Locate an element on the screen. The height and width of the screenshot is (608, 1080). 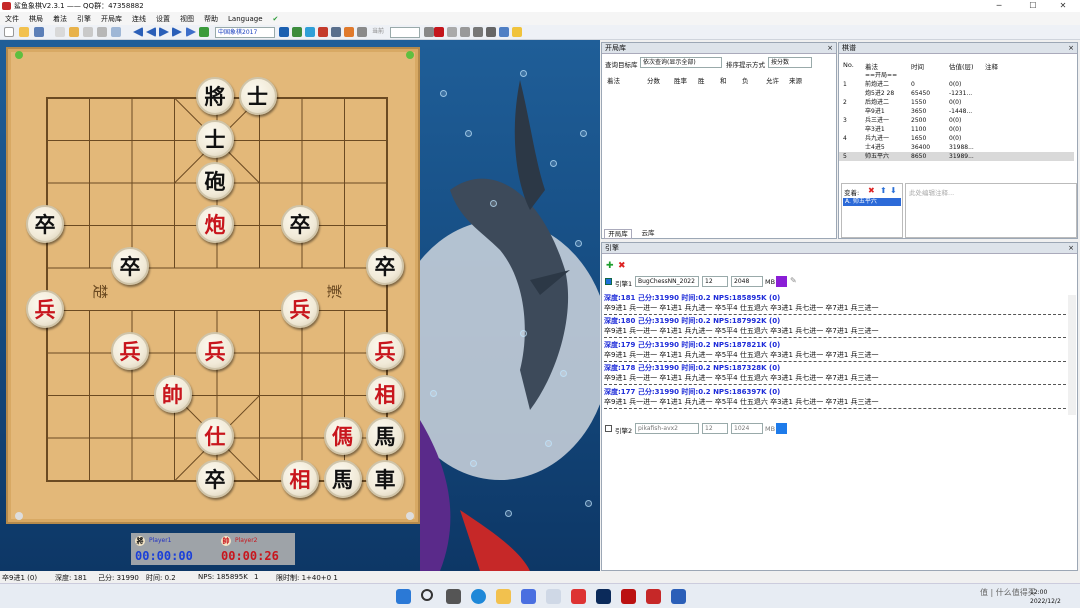
tool-icon-c is located at coordinates (478, 32).